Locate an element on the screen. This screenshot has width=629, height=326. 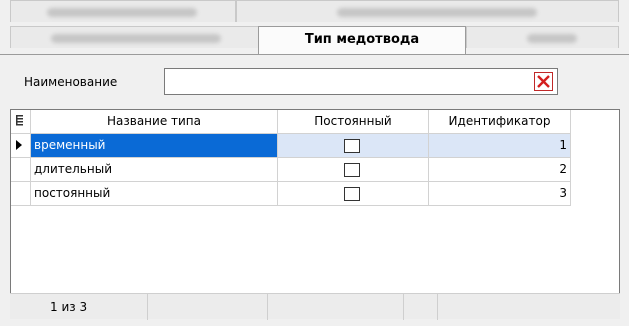
status-bar: 1 из 3 is located at coordinates (315, 306).